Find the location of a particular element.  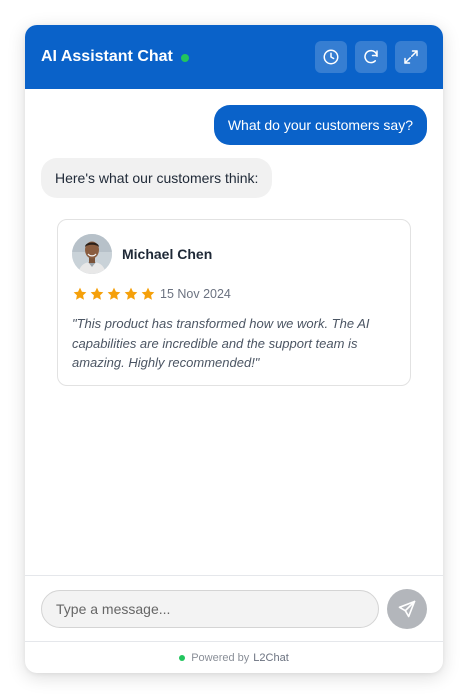

assistant-message: Here's what our customers think: is located at coordinates (157, 178).